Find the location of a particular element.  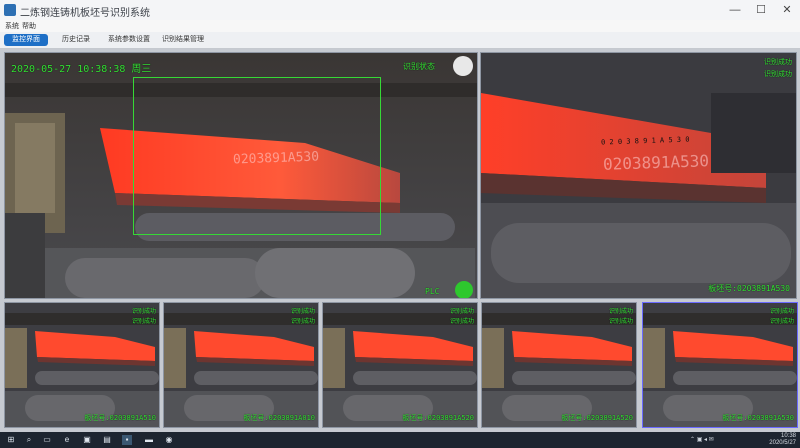

tab-history: 历史记录 is located at coordinates (76, 40).